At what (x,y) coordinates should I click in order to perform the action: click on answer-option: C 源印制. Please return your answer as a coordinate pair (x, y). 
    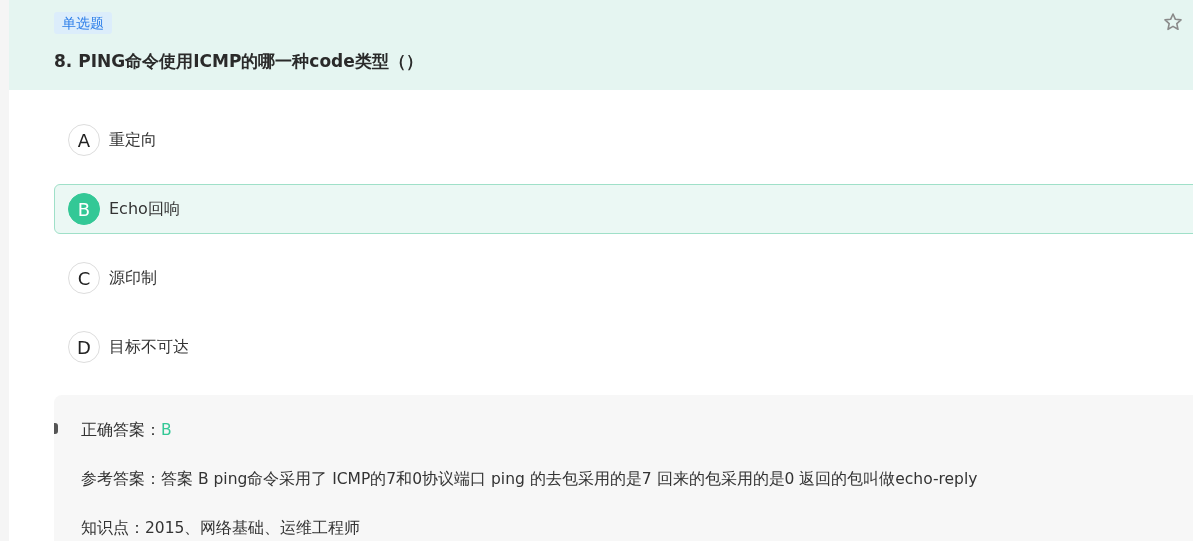
    Looking at the image, I should click on (623, 278).